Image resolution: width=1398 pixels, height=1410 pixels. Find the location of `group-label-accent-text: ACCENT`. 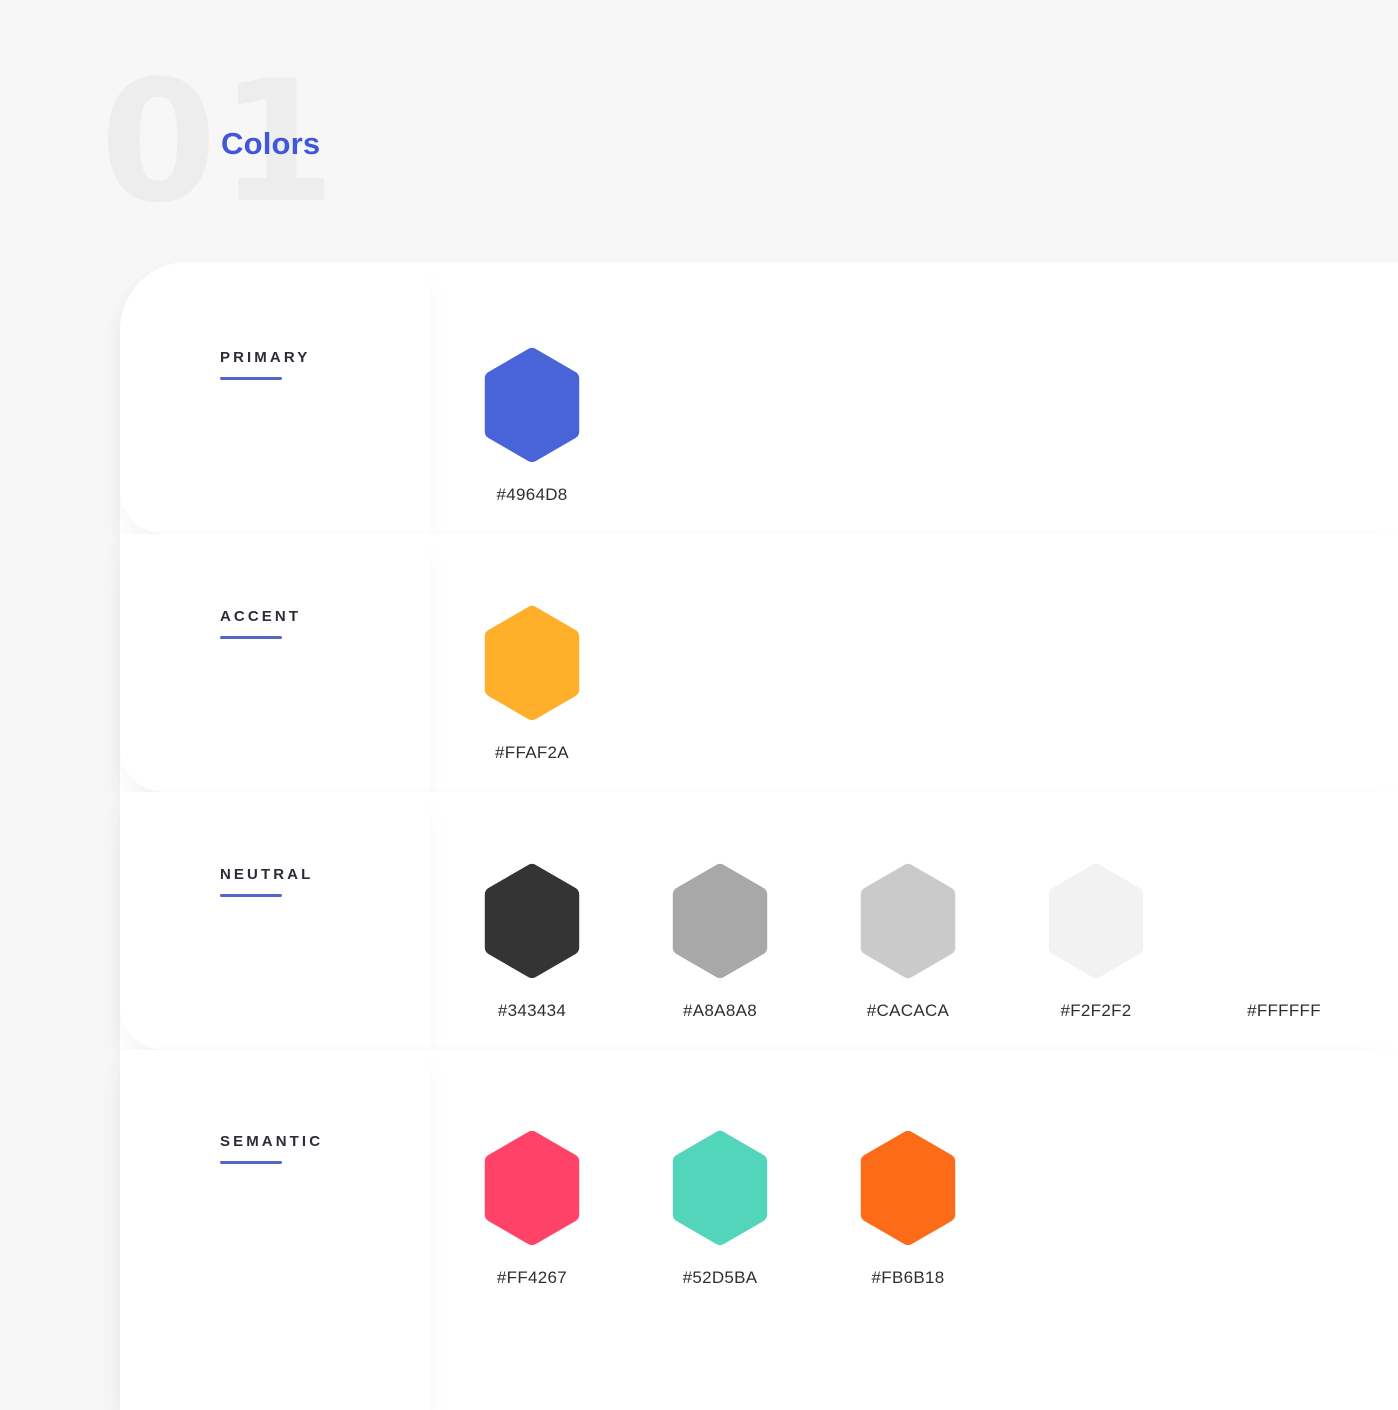

group-label-accent-text: ACCENT is located at coordinates (261, 616).